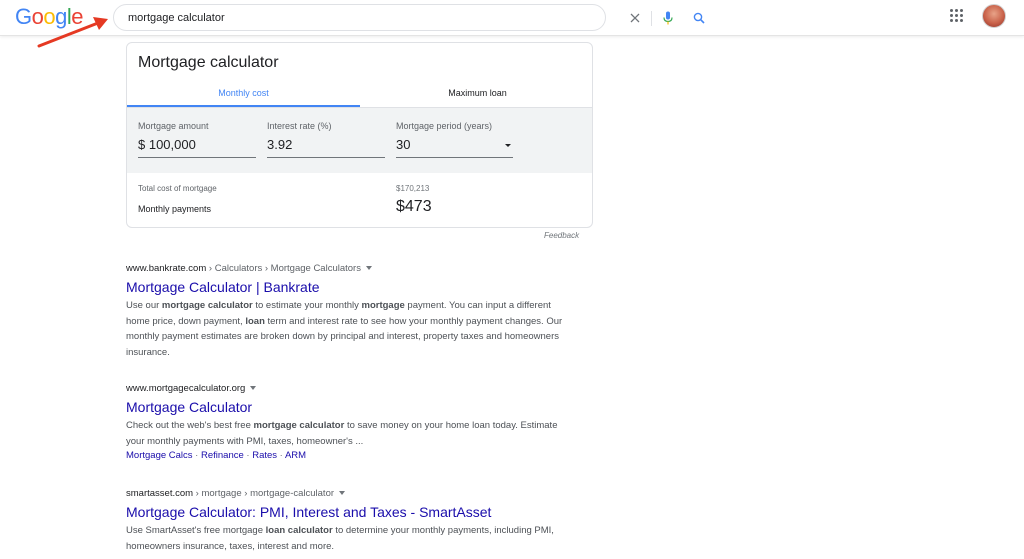  What do you see at coordinates (160, 493) in the screenshot?
I see `result-site: smartasset.com` at bounding box center [160, 493].